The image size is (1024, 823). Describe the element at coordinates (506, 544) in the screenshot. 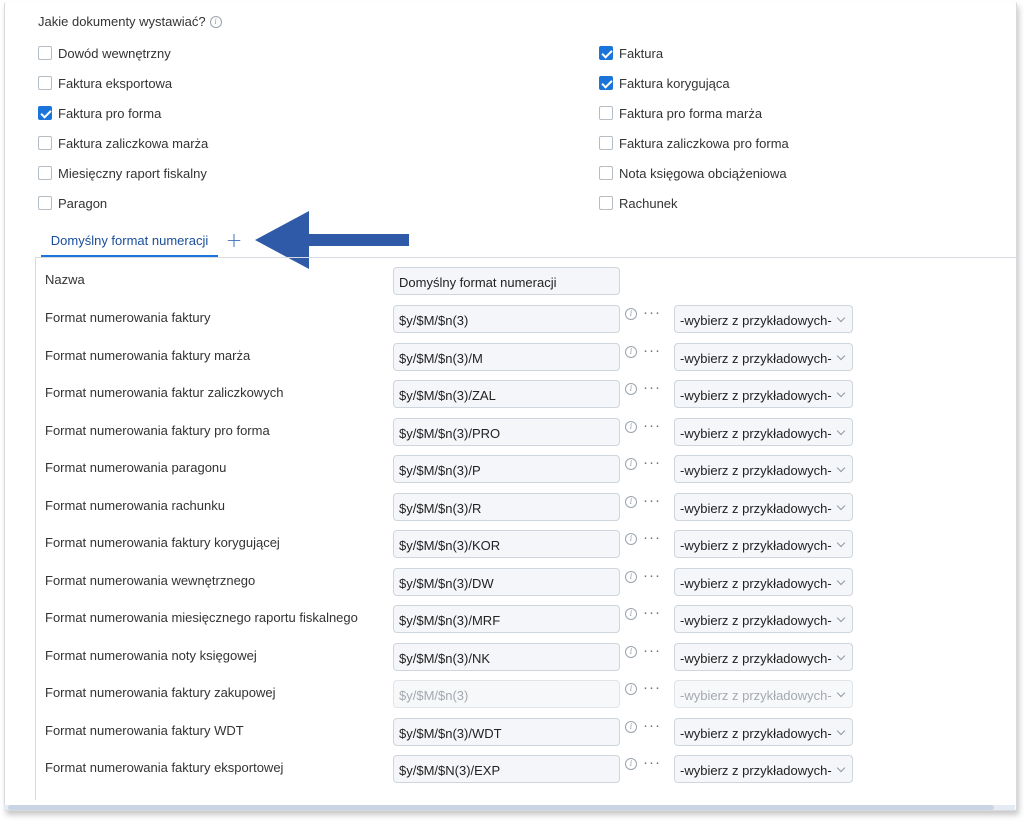

I see `format-input: $y/$M/$n(3)/KOR` at that location.